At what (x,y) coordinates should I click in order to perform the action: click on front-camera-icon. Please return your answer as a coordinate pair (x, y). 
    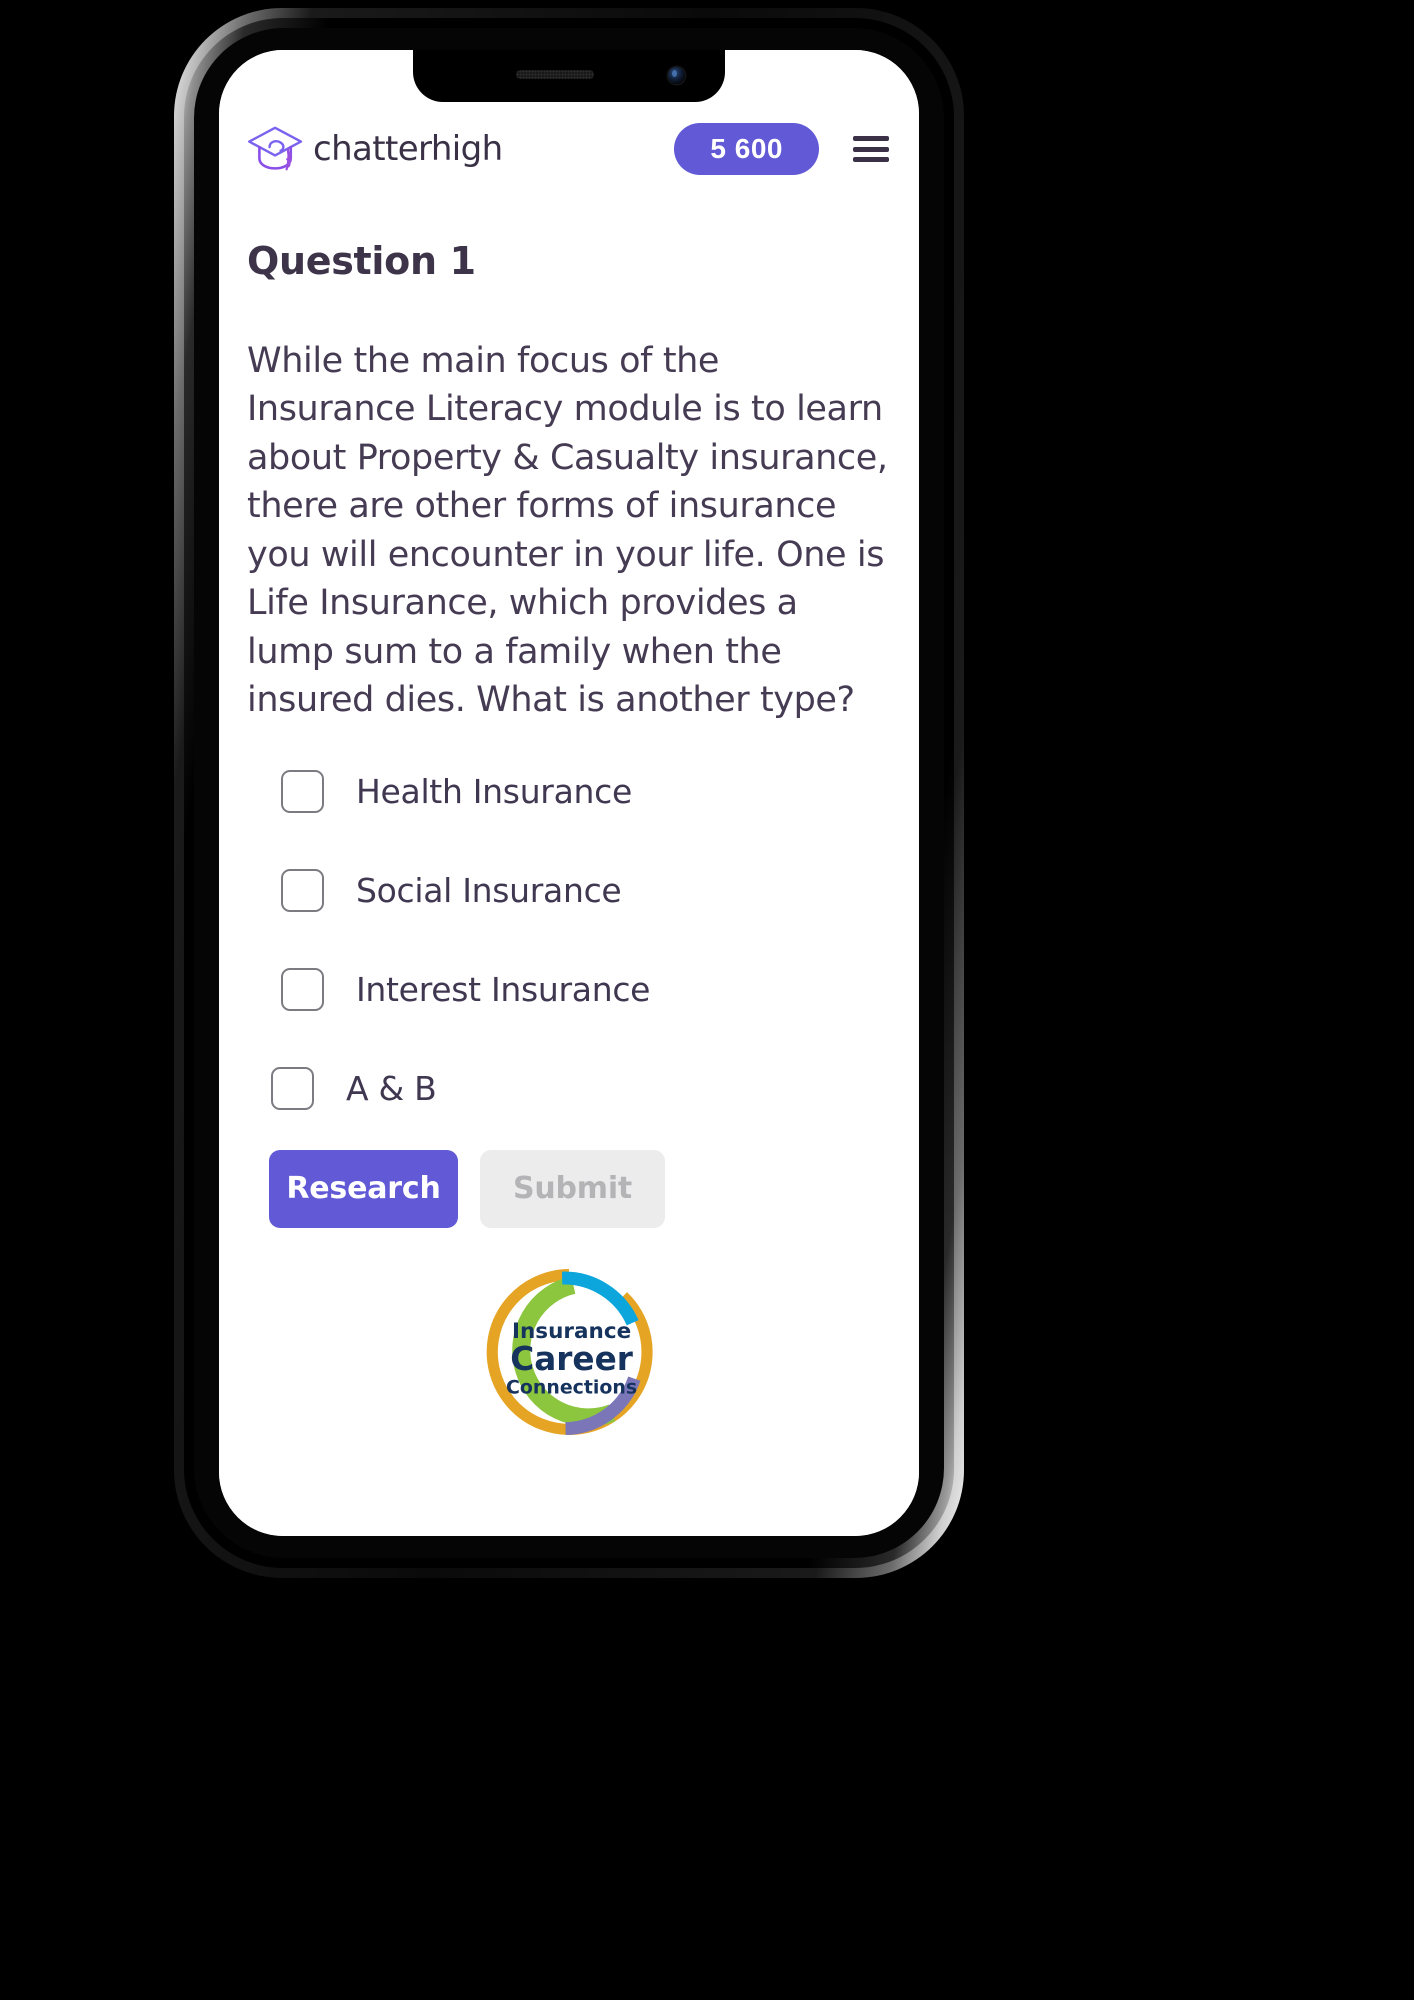
    Looking at the image, I should click on (676, 75).